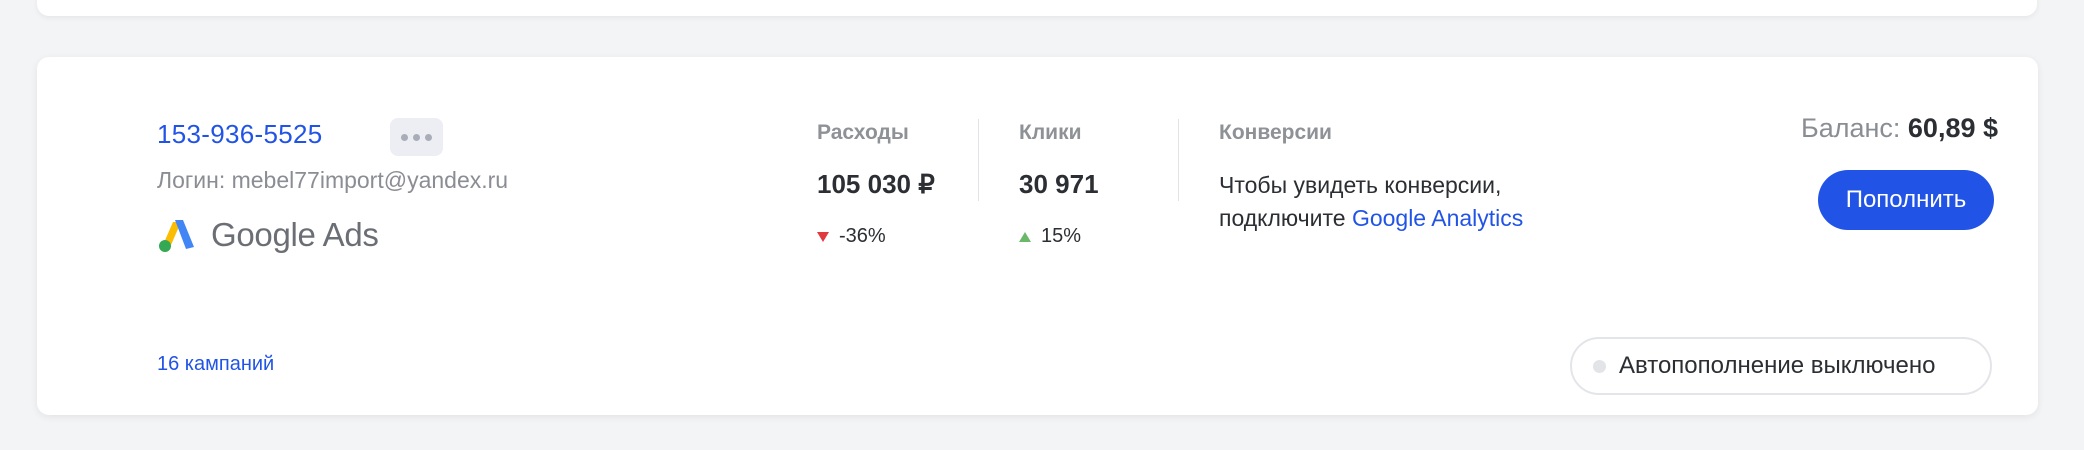 This screenshot has width=2084, height=450. Describe the element at coordinates (1061, 236) in the screenshot. I see `clicks-change-value: 15%` at that location.